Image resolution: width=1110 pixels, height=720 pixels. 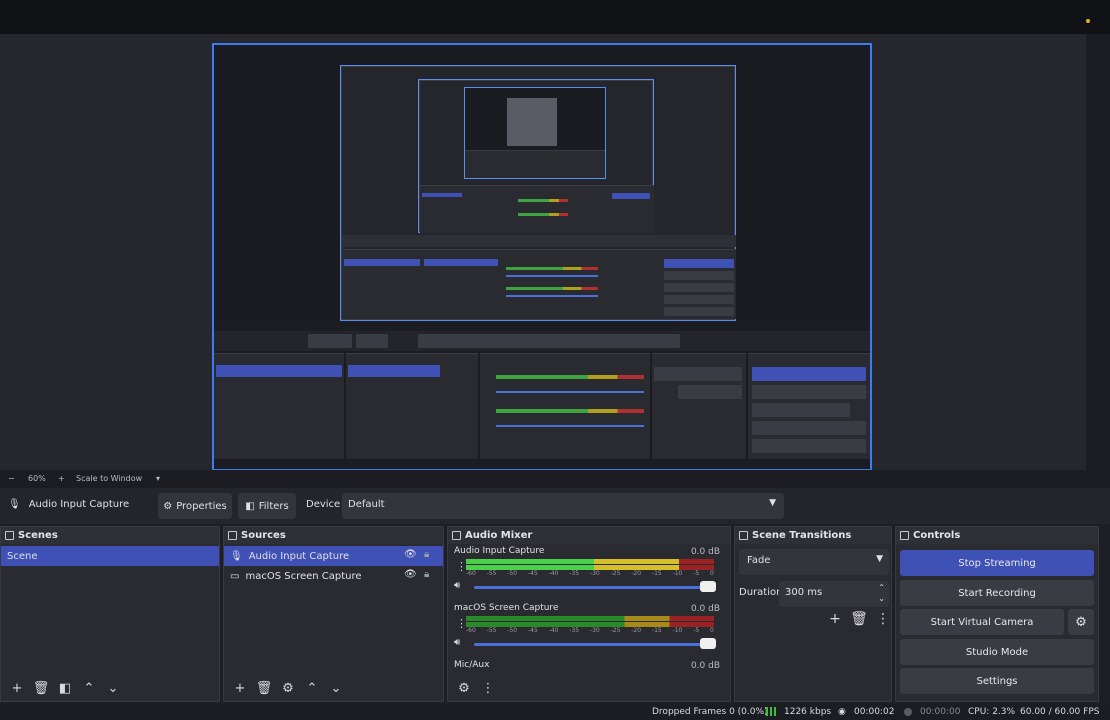 I want to click on nested-hl-2b, so click(x=461, y=262).